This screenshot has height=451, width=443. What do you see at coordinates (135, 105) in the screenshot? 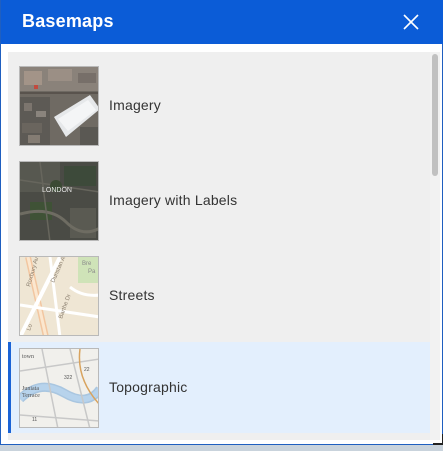
I see `basemap-label: Imagery` at bounding box center [135, 105].